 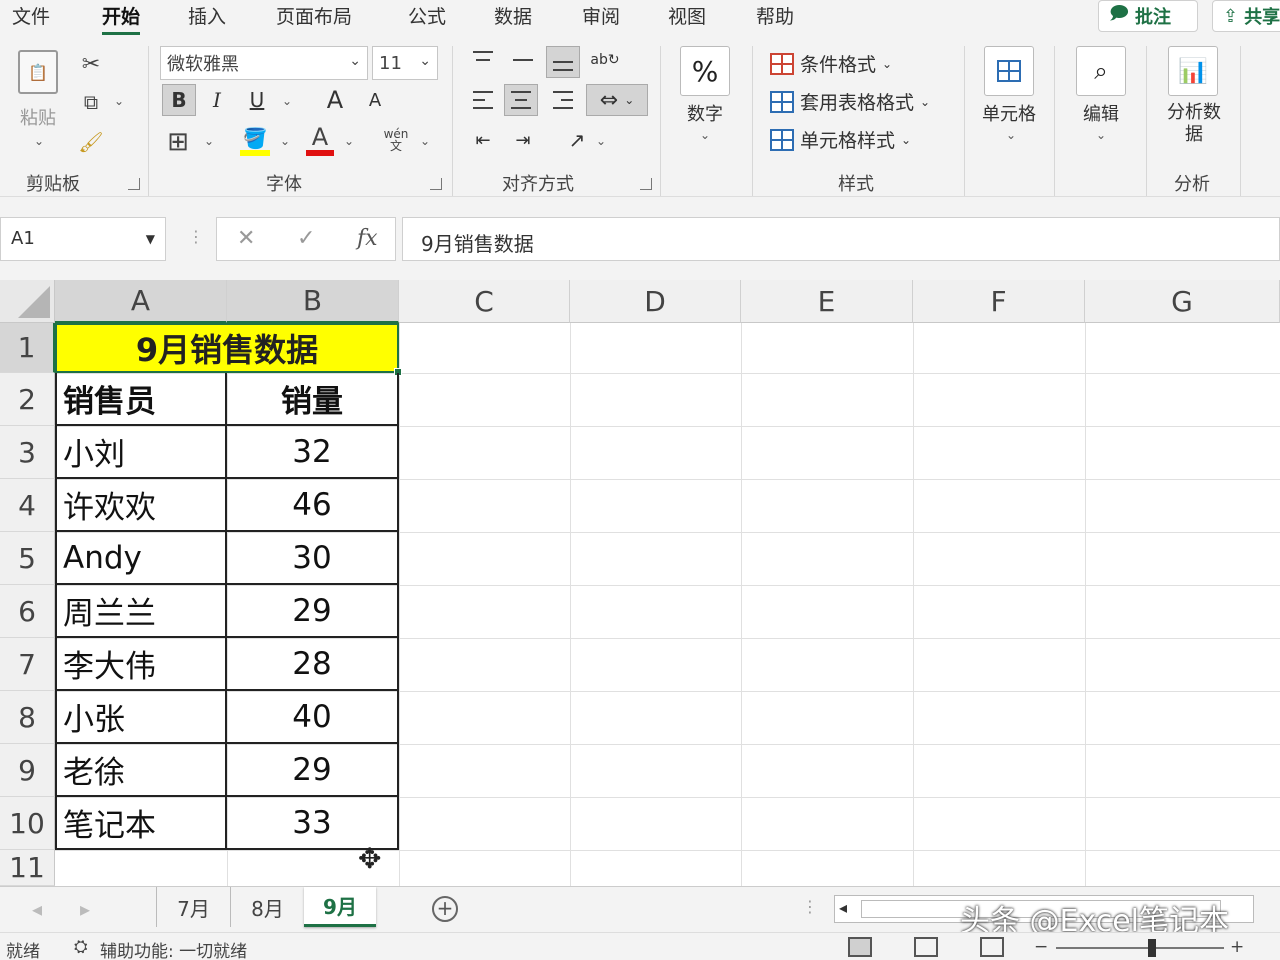 What do you see at coordinates (1182, 301) in the screenshot?
I see `column-header-g: G` at bounding box center [1182, 301].